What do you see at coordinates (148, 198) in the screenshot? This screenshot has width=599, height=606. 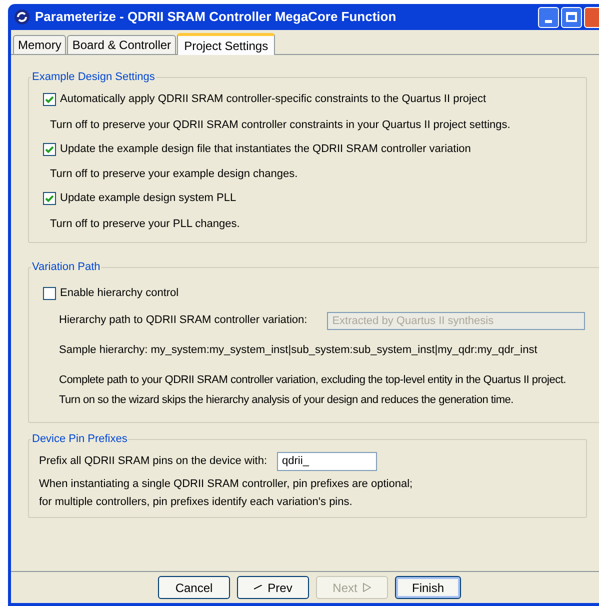 I see `checkbox-label: Update example design system PLL` at bounding box center [148, 198].